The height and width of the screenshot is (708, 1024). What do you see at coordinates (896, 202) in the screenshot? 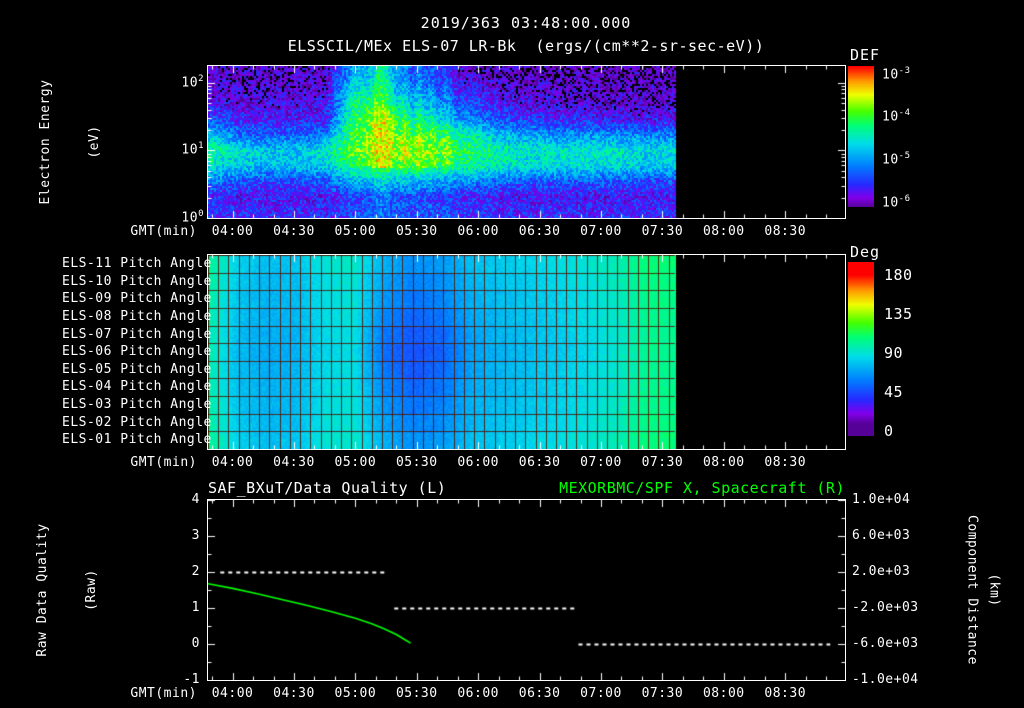
I see `def-tick-label: 10-6` at bounding box center [896, 202].